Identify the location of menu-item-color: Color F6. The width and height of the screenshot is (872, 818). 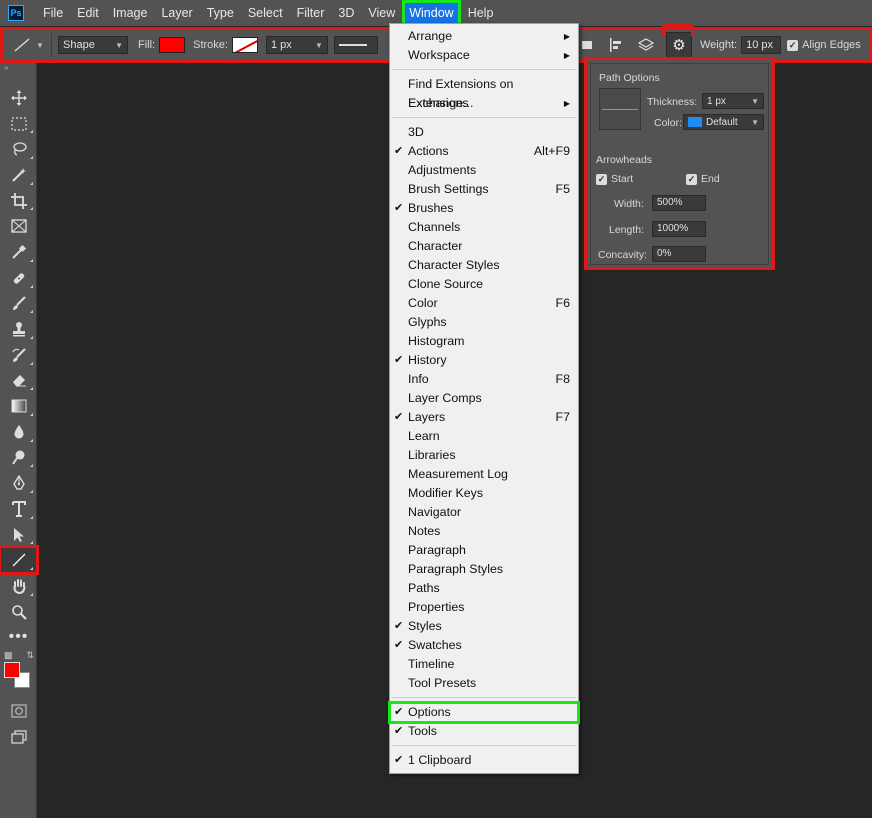
(484, 303).